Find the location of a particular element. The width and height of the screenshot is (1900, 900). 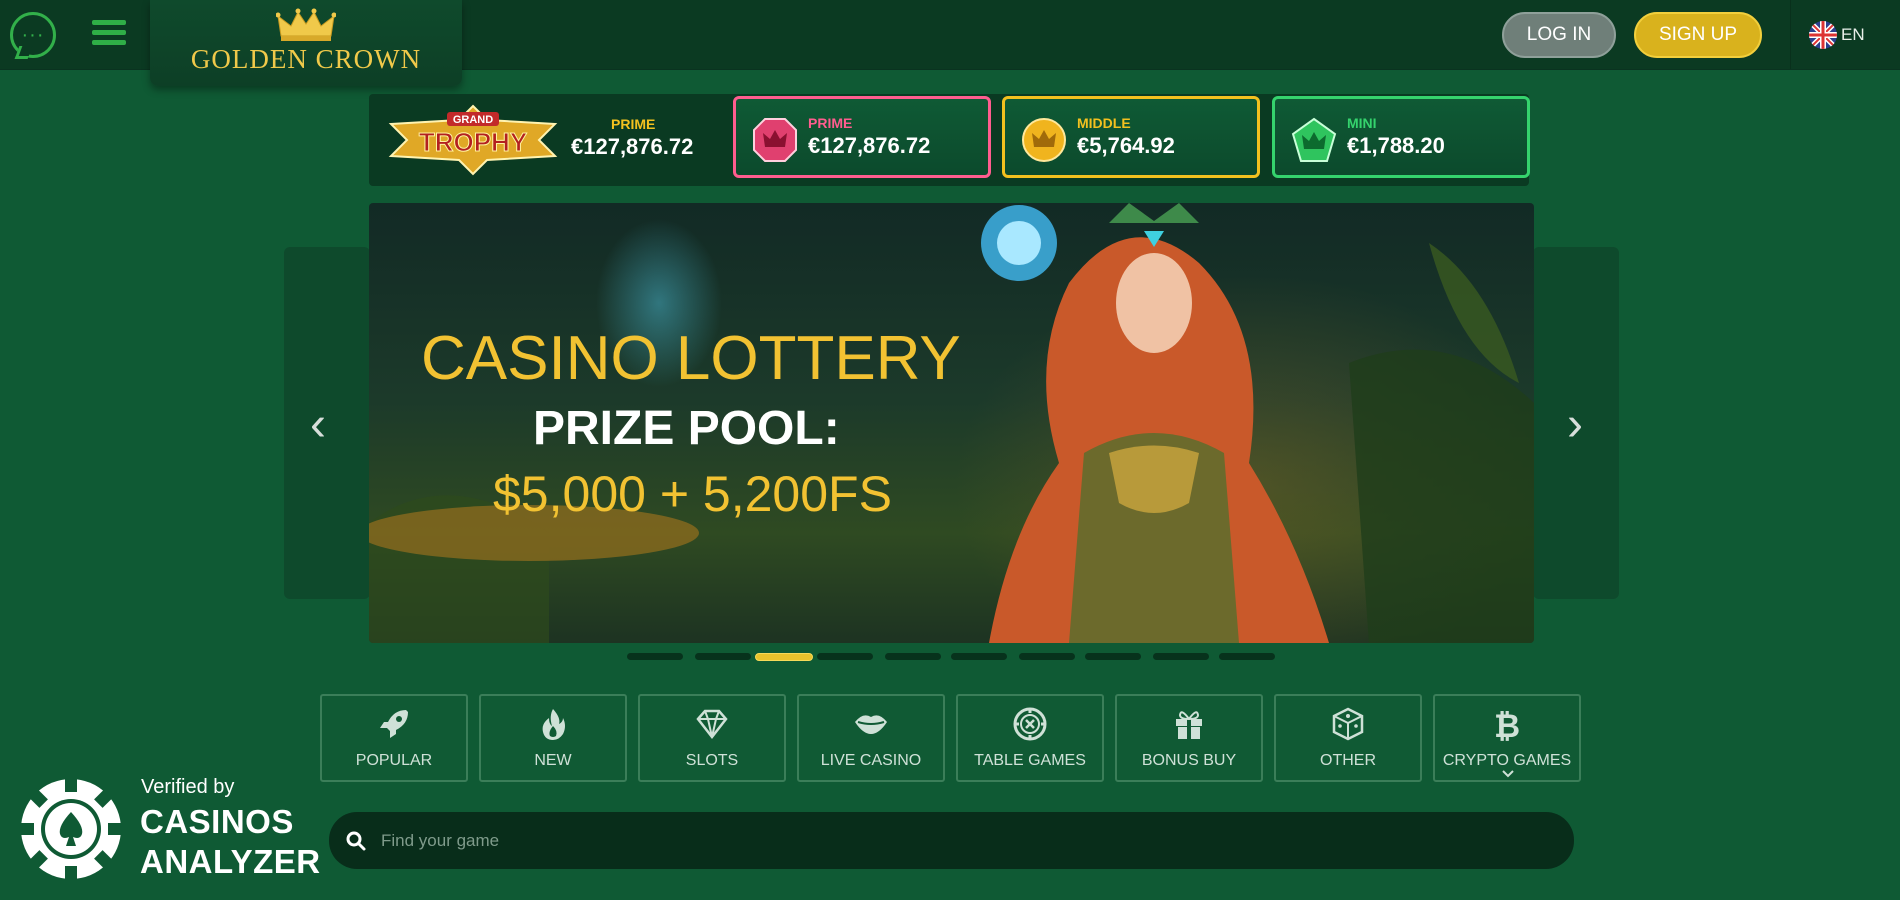

gift-icon is located at coordinates (1189, 725).